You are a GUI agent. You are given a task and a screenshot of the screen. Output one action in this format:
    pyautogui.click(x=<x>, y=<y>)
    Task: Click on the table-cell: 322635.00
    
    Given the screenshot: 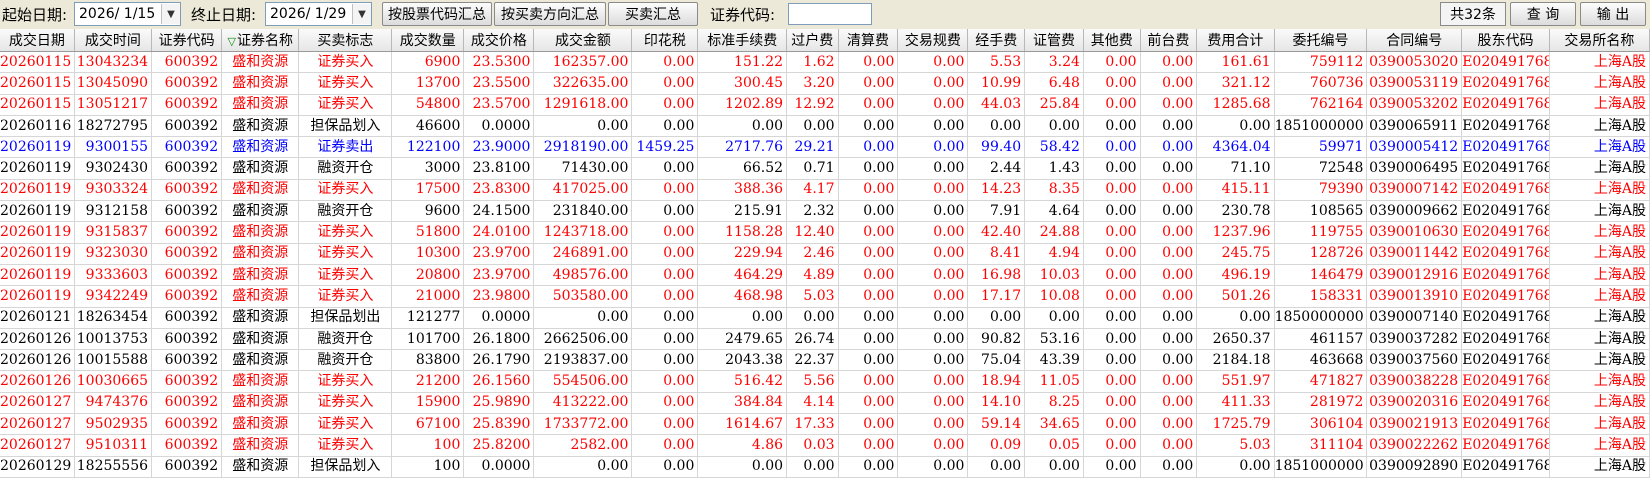 What is the action you would take?
    pyautogui.click(x=583, y=83)
    